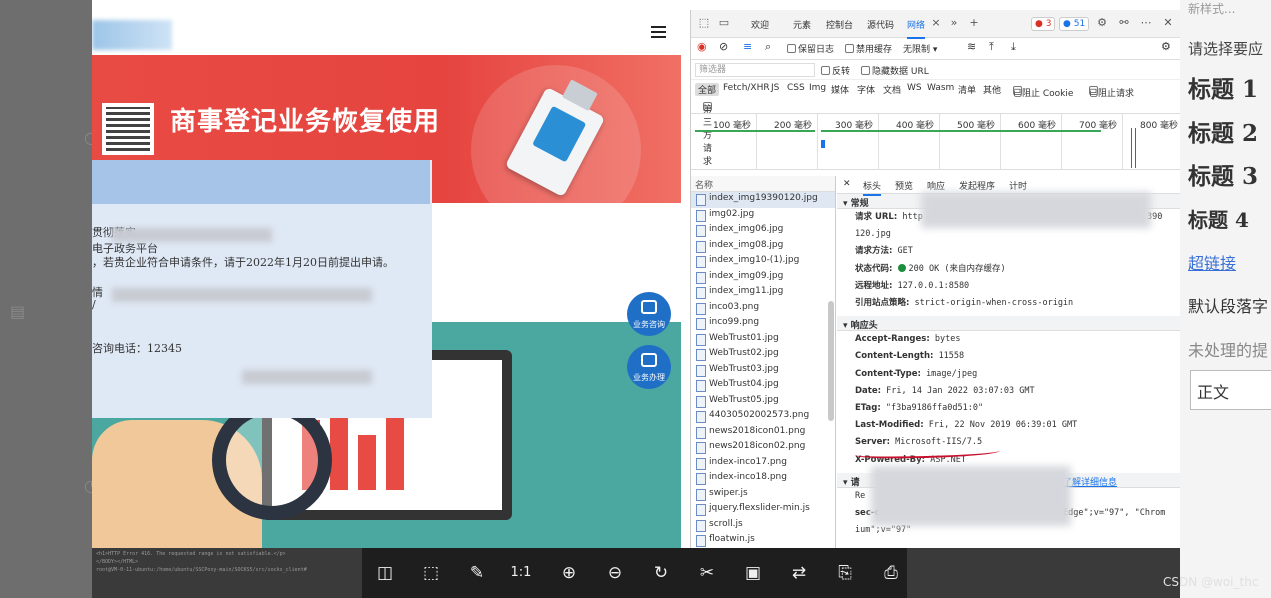 This screenshot has height=598, width=1271. Describe the element at coordinates (872, 187) in the screenshot. I see `tab-headers: 标头` at that location.